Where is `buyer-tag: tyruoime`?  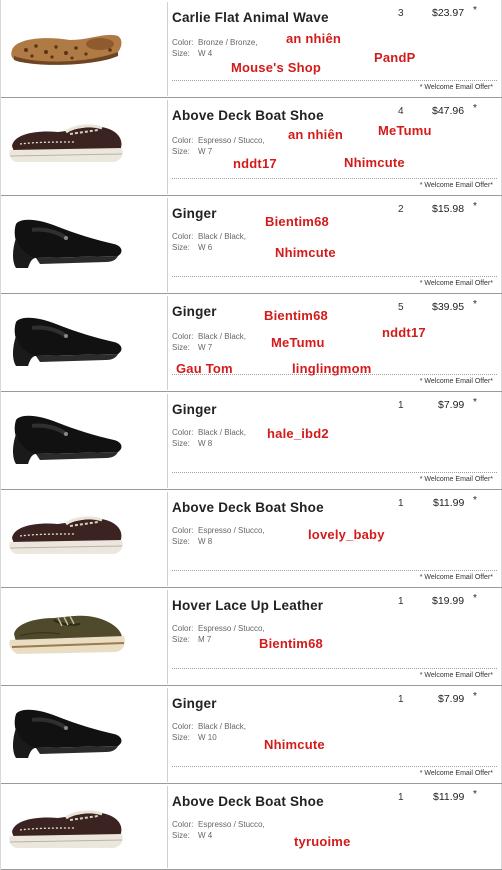 buyer-tag: tyruoime is located at coordinates (322, 841).